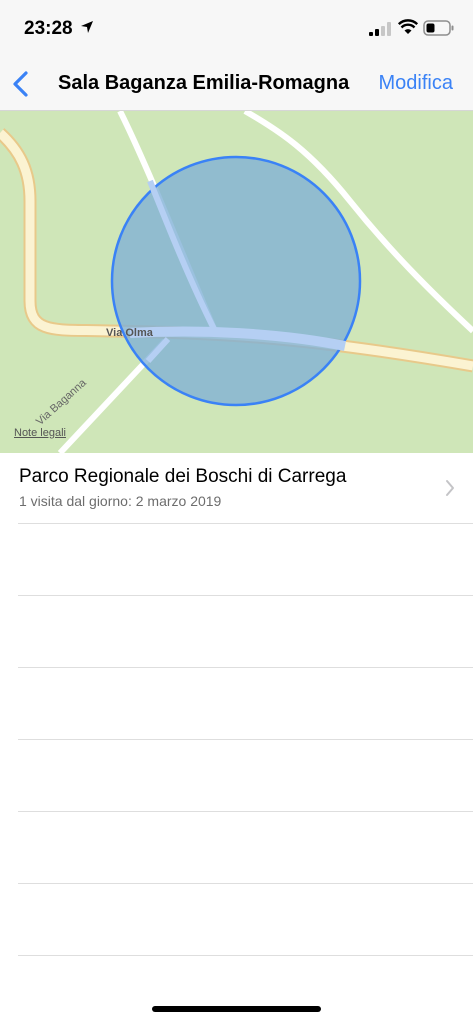  What do you see at coordinates (380, 29) in the screenshot?
I see `cellular-signal-icon` at bounding box center [380, 29].